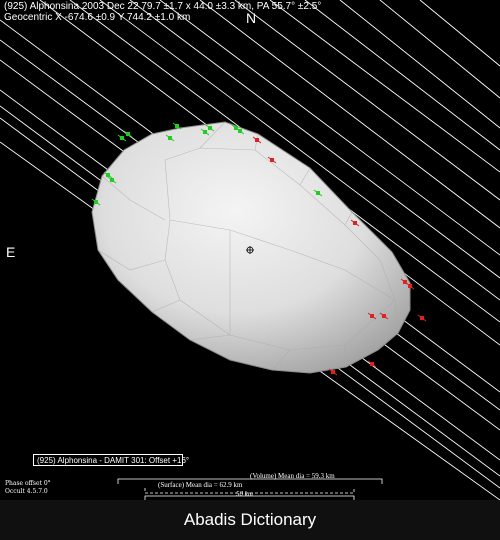 The height and width of the screenshot is (540, 500). Describe the element at coordinates (200, 485) in the screenshot. I see `surface-diameter-label: (Surface) Mean dia = 62.9 km` at that location.